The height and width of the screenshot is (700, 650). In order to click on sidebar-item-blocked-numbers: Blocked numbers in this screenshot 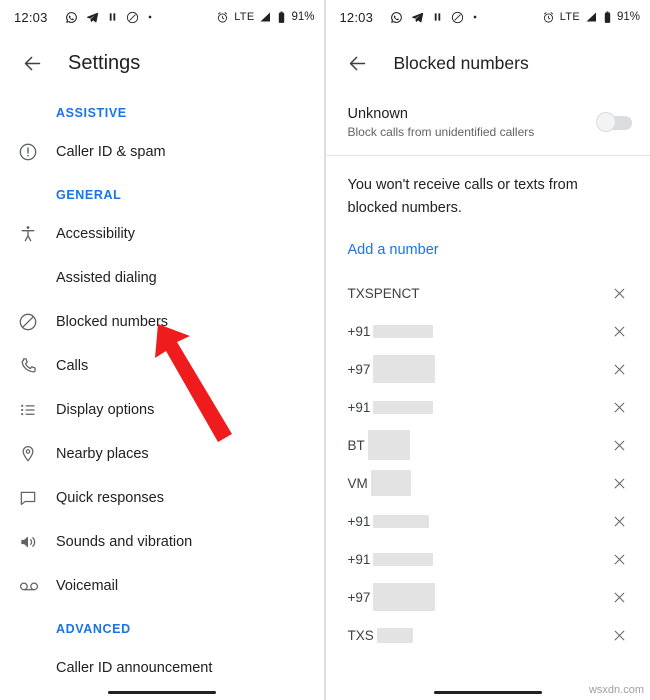, I will do `click(162, 322)`.